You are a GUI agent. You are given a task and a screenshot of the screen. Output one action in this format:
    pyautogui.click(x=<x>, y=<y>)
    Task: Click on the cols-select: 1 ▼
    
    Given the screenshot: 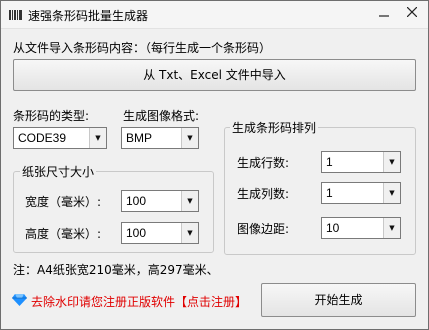 What is the action you would take?
    pyautogui.click(x=361, y=193)
    